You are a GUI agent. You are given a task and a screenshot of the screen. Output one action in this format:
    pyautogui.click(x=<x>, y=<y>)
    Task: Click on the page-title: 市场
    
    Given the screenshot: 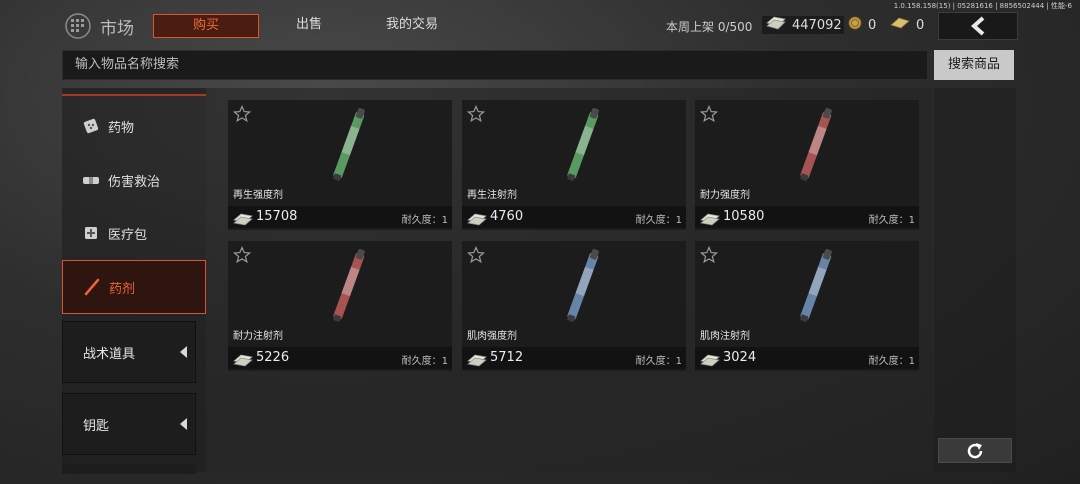 What is the action you would take?
    pyautogui.click(x=117, y=29)
    